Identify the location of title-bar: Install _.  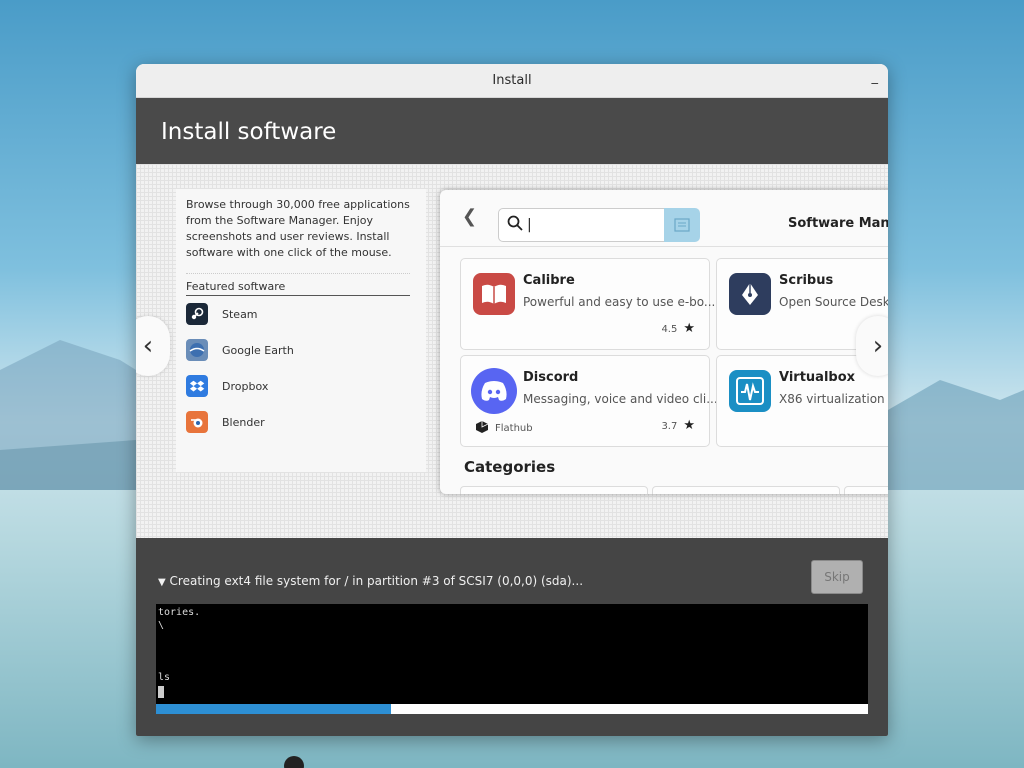
(512, 81).